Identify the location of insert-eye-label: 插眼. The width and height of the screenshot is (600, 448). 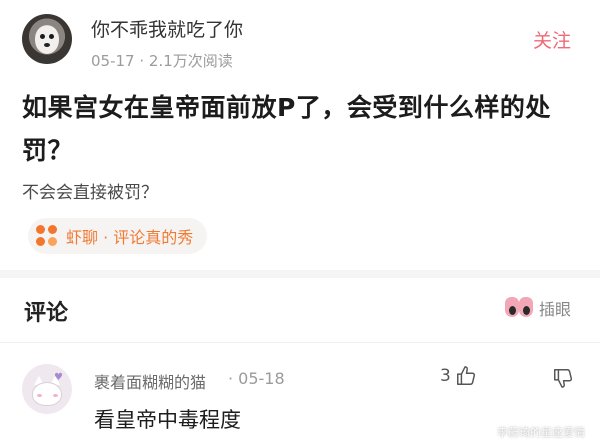
(555, 309).